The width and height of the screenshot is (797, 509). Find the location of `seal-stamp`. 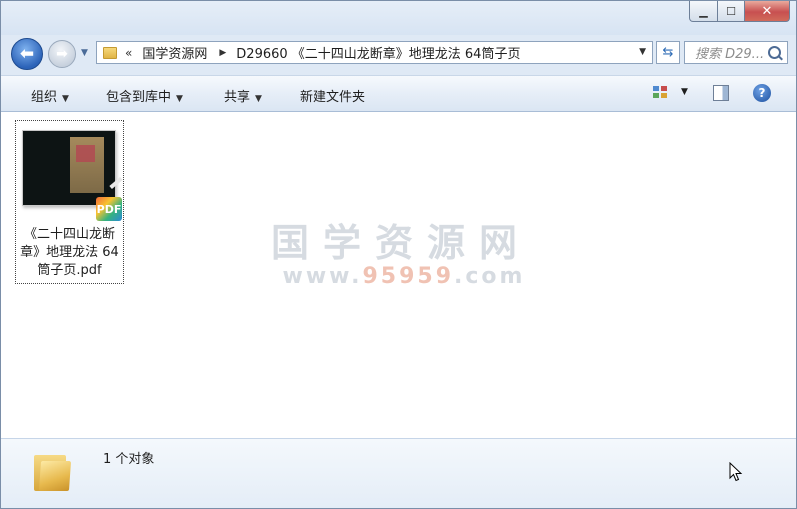

seal-stamp is located at coordinates (85, 153).